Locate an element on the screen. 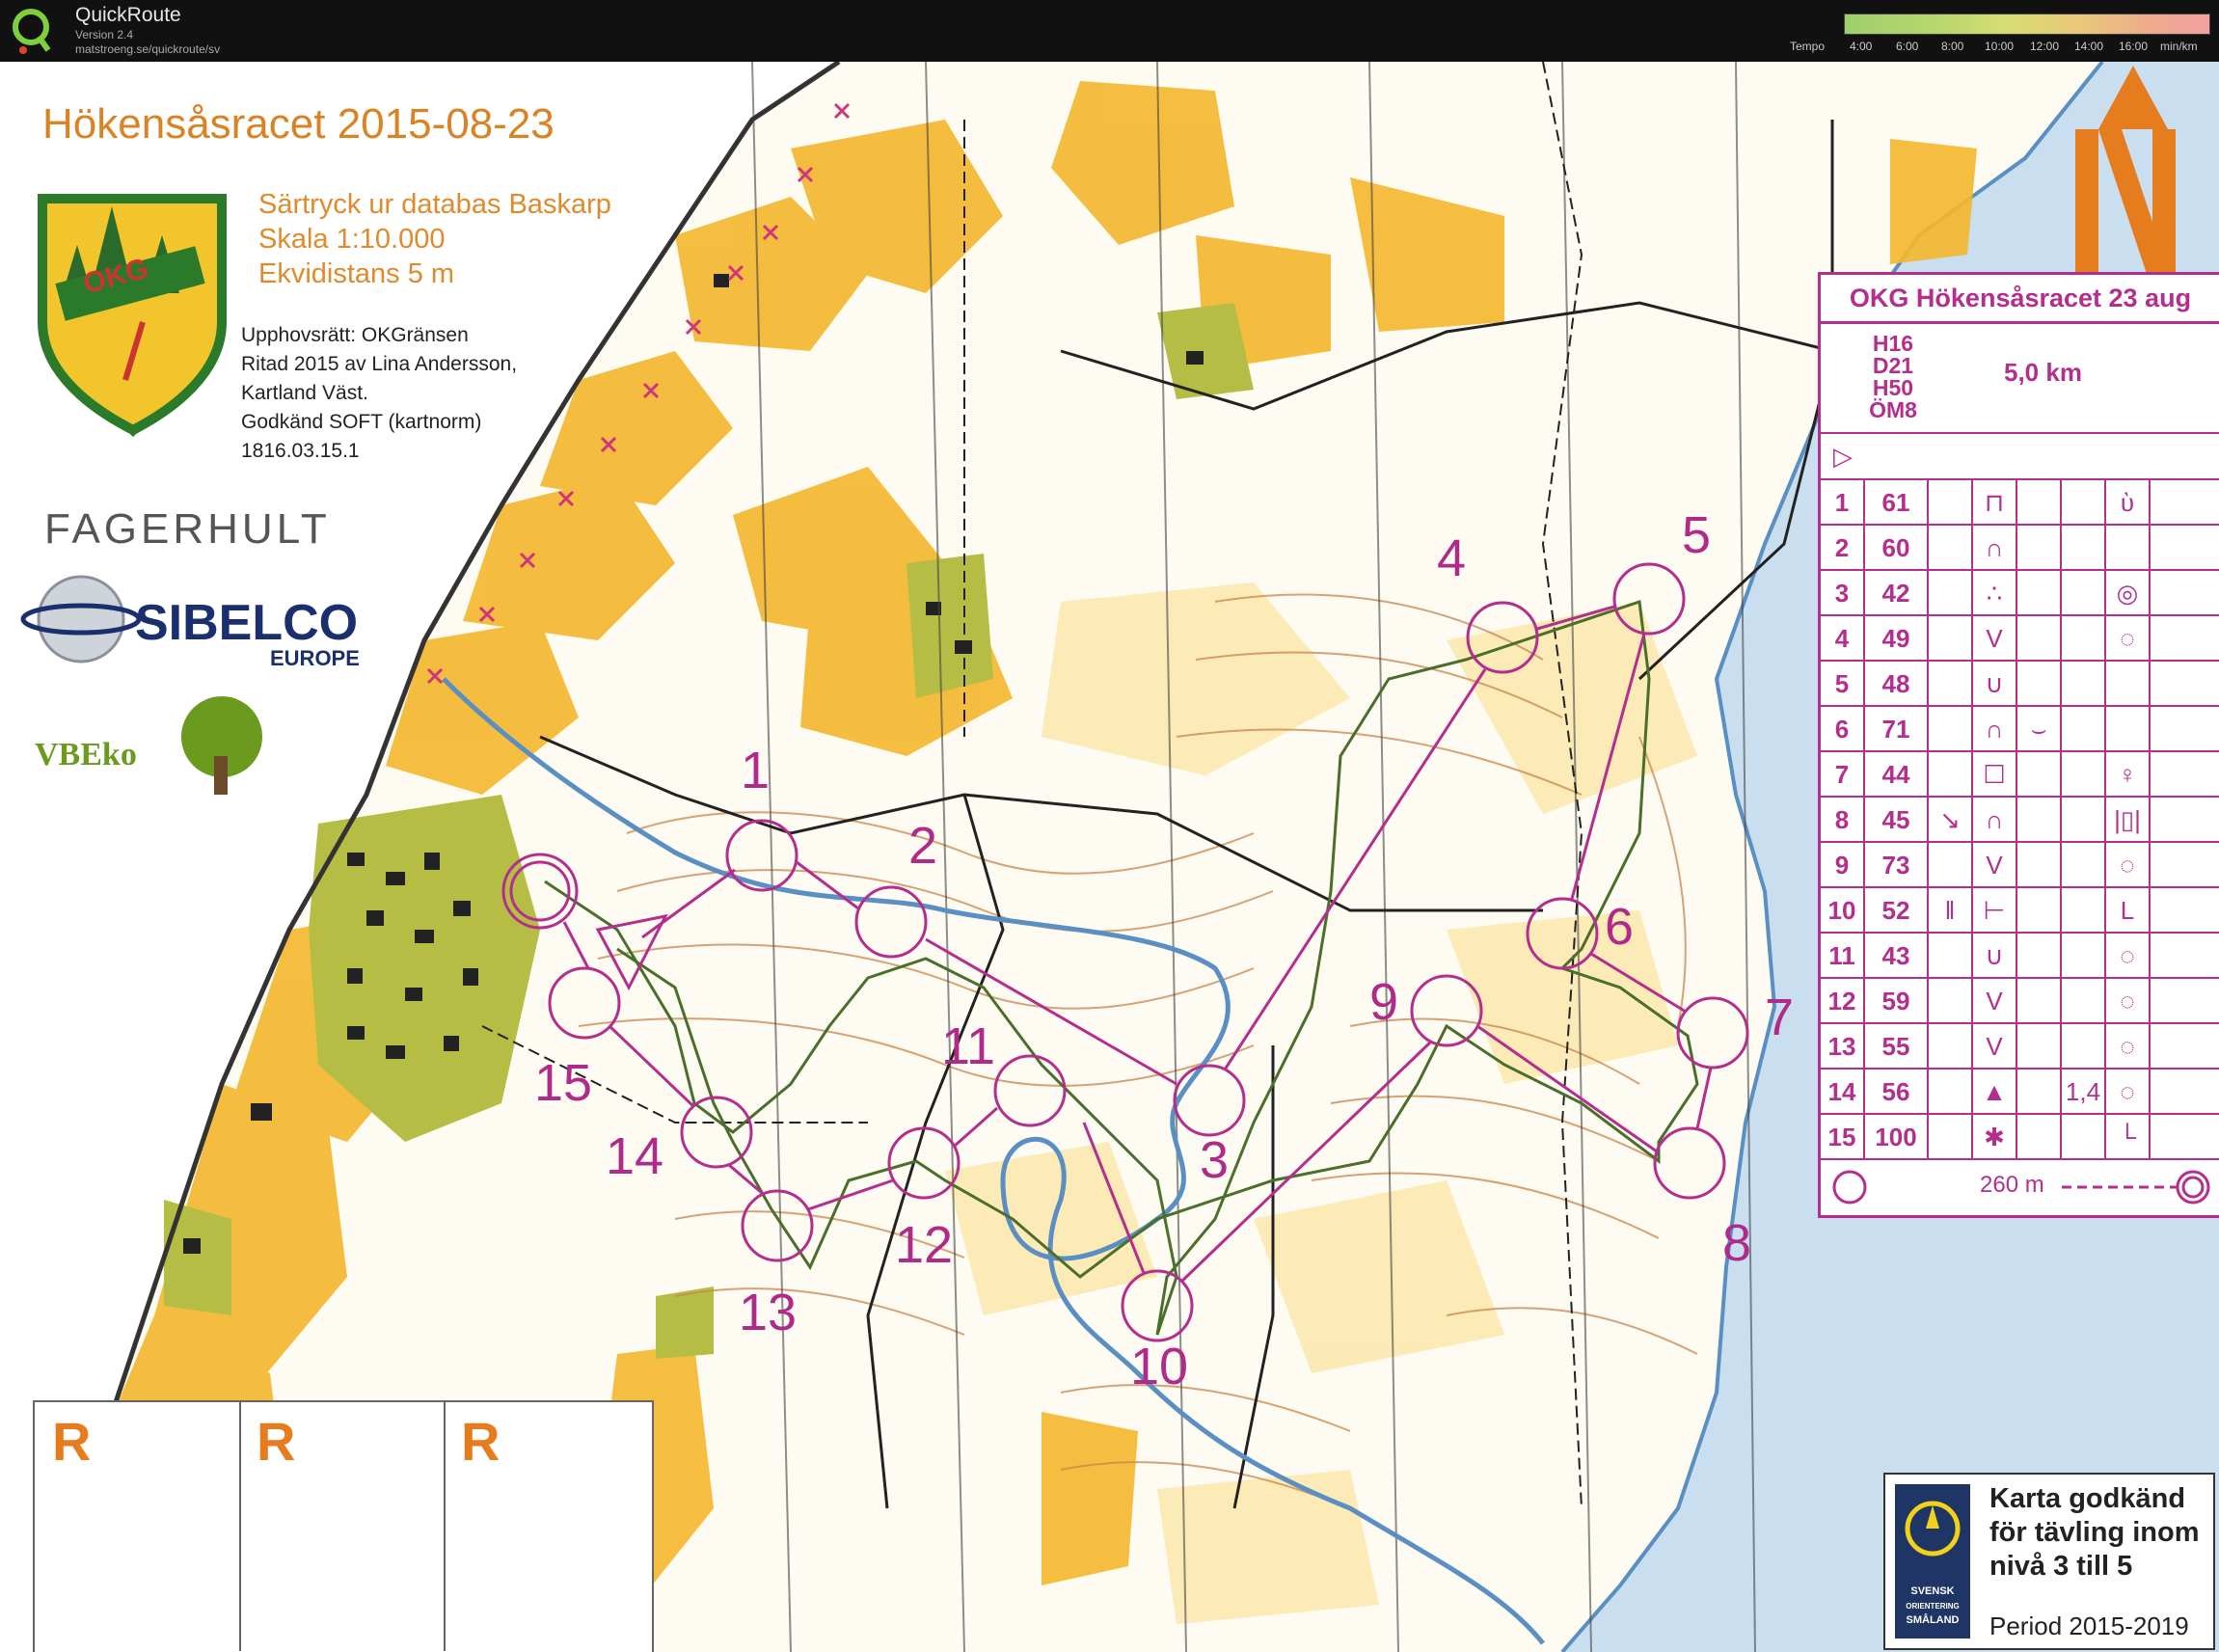 Image resolution: width=2219 pixels, height=1652 pixels. description-title: OKG Hökensåsracet 23 aug is located at coordinates (2020, 299).